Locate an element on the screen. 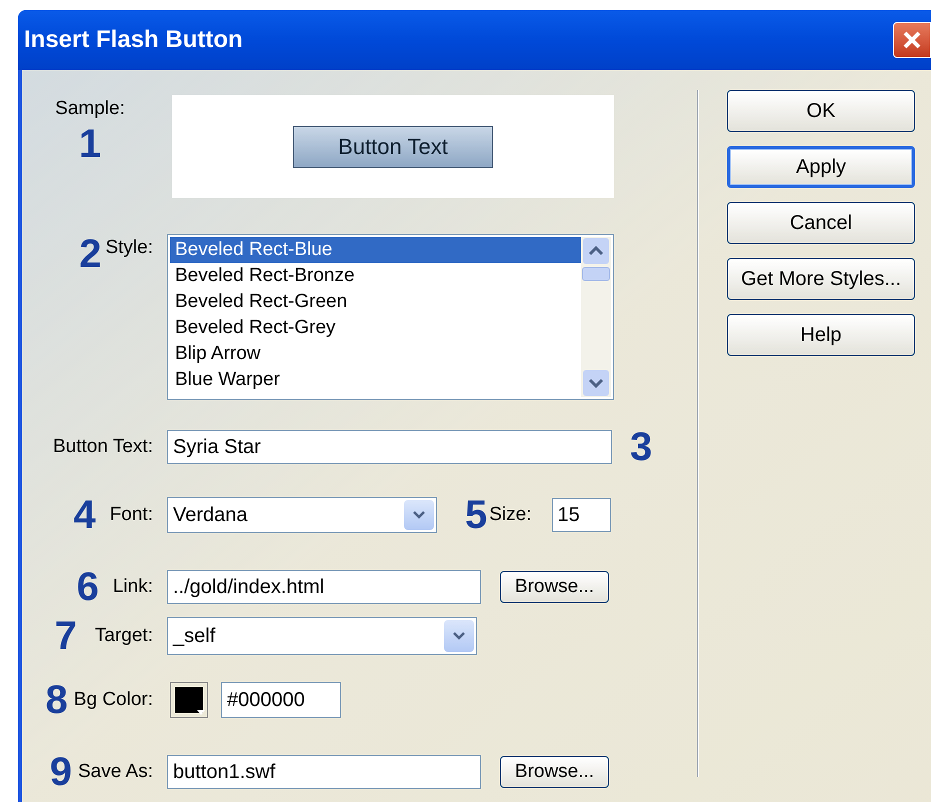 This screenshot has height=802, width=931. font-select: Verdana is located at coordinates (302, 515).